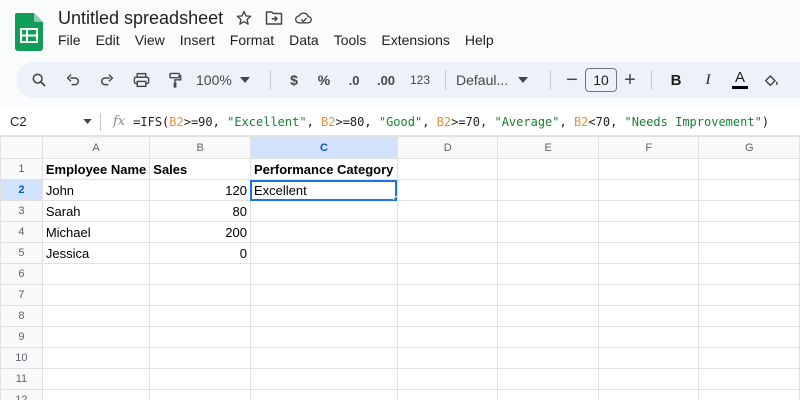 Image resolution: width=800 pixels, height=400 pixels. Describe the element at coordinates (648, 232) in the screenshot. I see `cell-f4` at that location.